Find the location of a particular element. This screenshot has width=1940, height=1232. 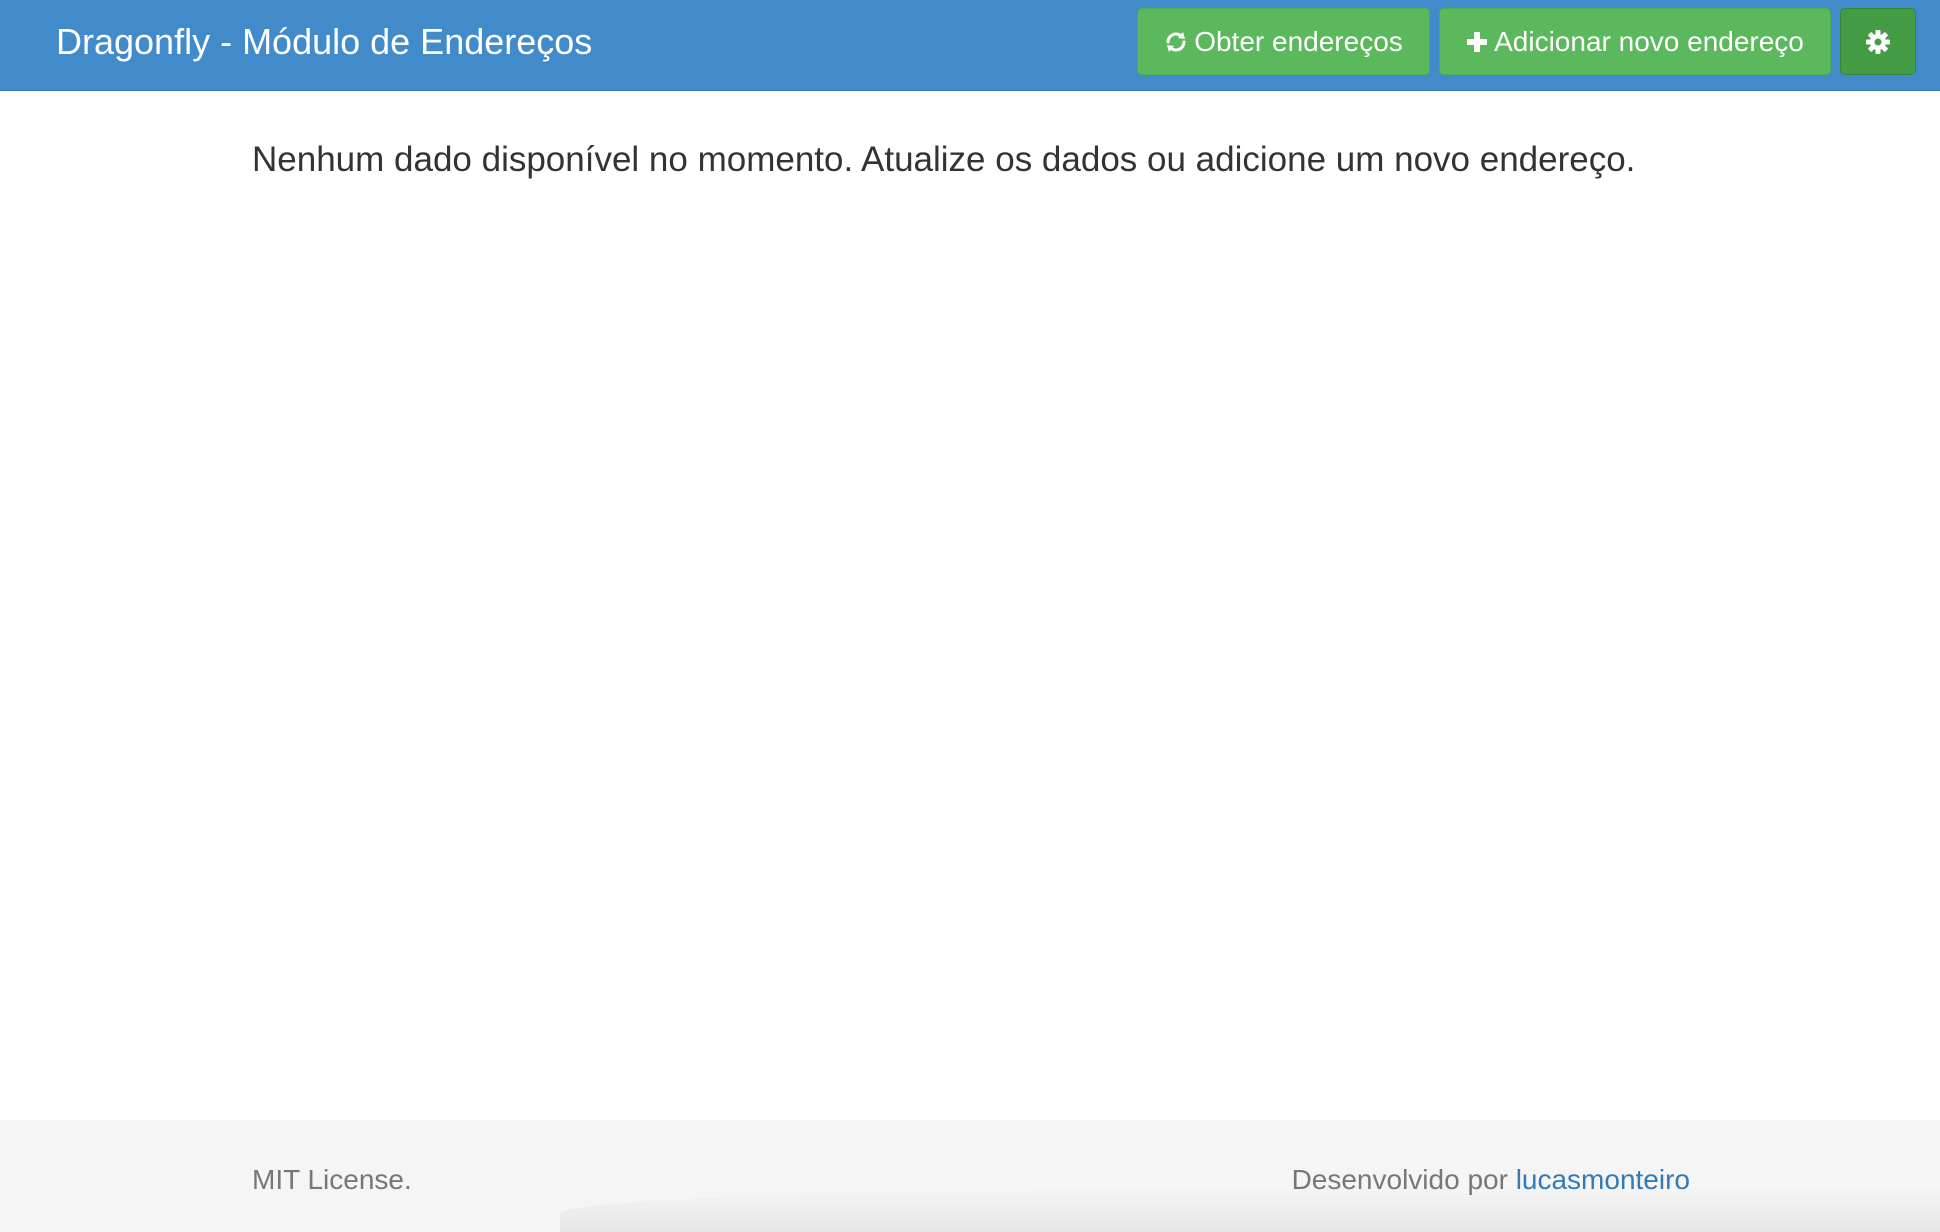

developer-link: lucasmonteiro is located at coordinates (1603, 1179).